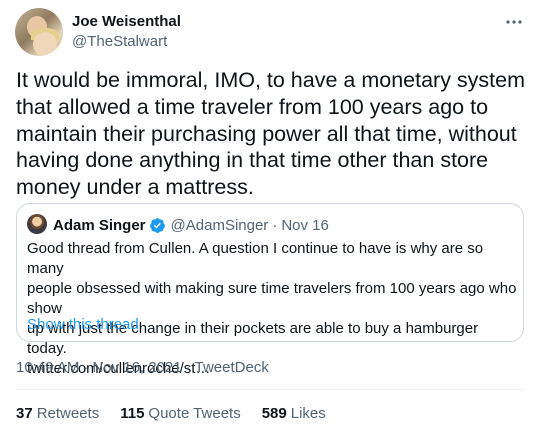  Describe the element at coordinates (132, 413) in the screenshot. I see `quote-tweets-count: 115` at that location.